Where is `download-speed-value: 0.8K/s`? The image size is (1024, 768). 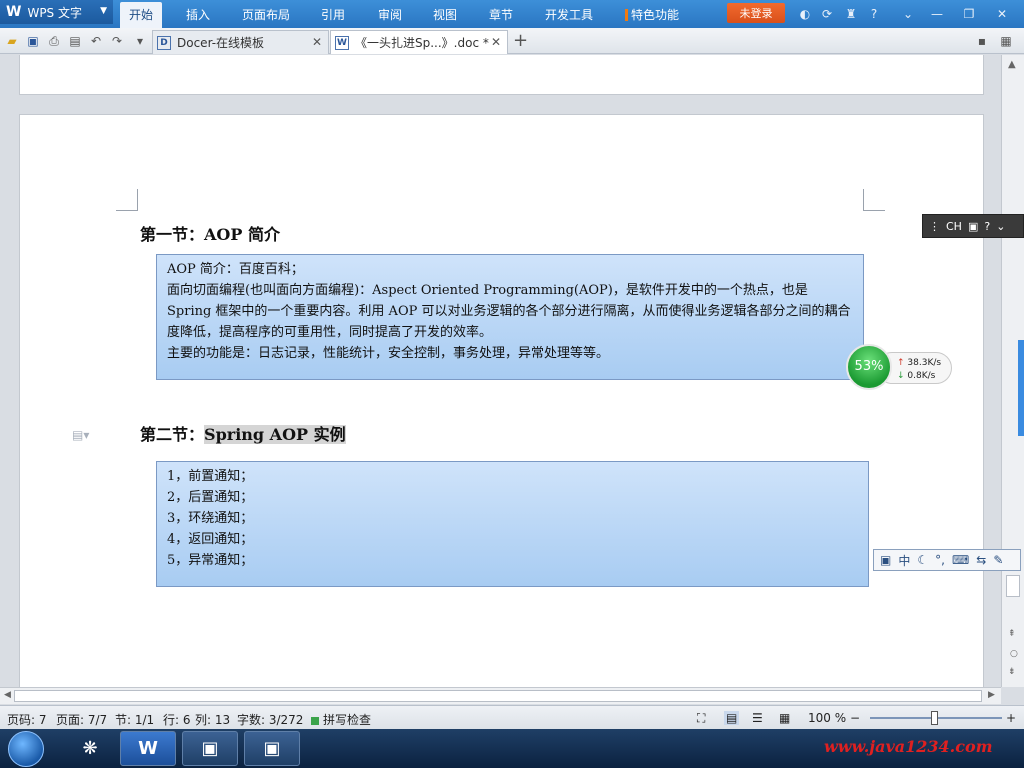 download-speed-value: 0.8K/s is located at coordinates (921, 376).